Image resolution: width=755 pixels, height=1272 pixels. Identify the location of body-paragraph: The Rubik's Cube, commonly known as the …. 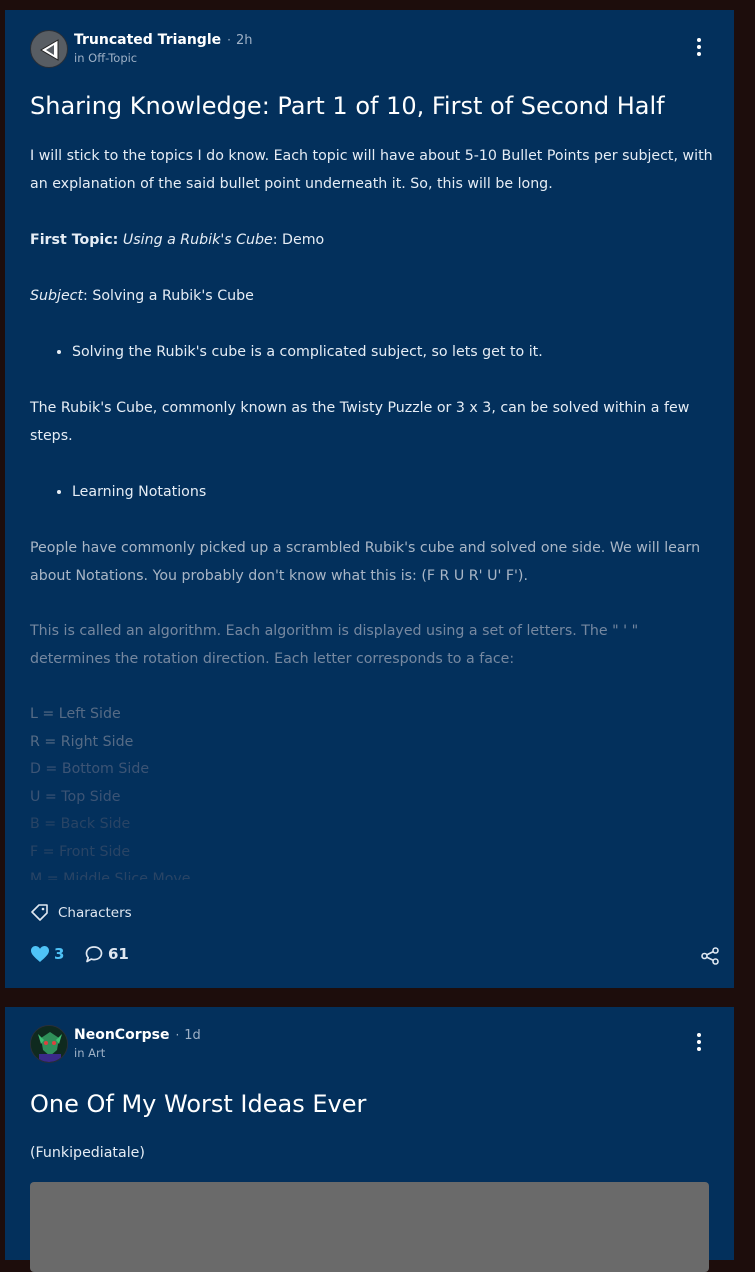
(360, 422).